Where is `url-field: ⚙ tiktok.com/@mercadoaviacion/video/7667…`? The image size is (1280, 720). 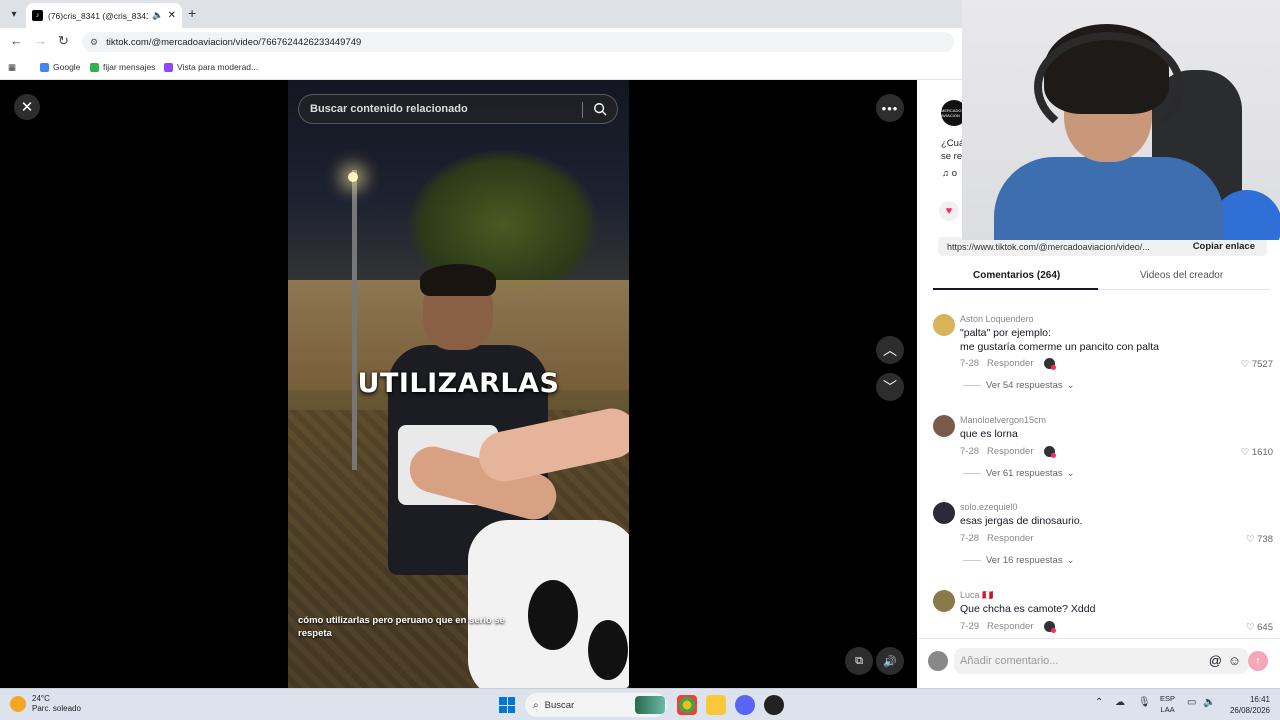
url-field: ⚙ tiktok.com/@mercadoaviacion/video/7667… is located at coordinates (518, 42).